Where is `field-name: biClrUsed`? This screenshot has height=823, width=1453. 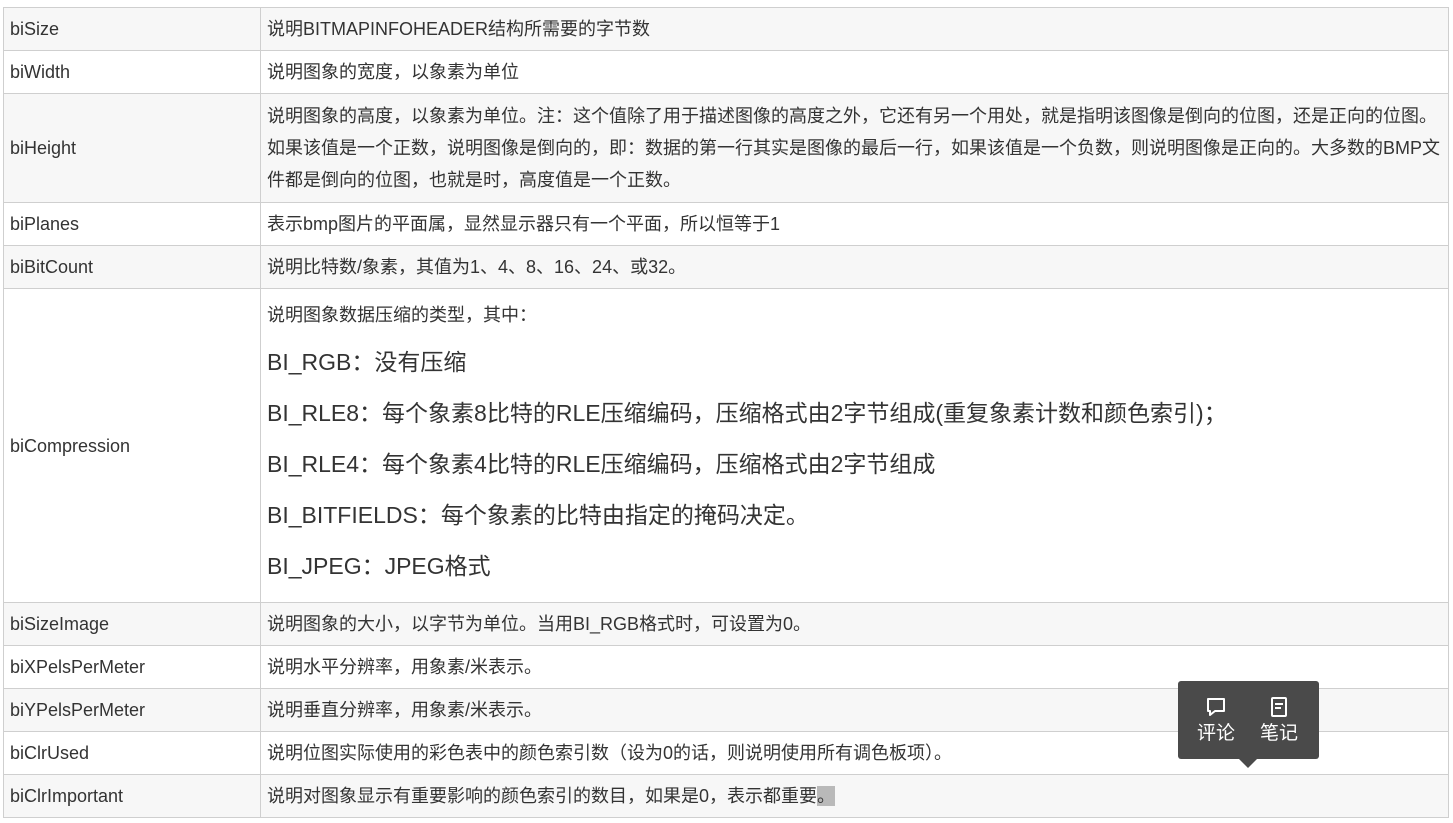
field-name: biClrUsed is located at coordinates (132, 753).